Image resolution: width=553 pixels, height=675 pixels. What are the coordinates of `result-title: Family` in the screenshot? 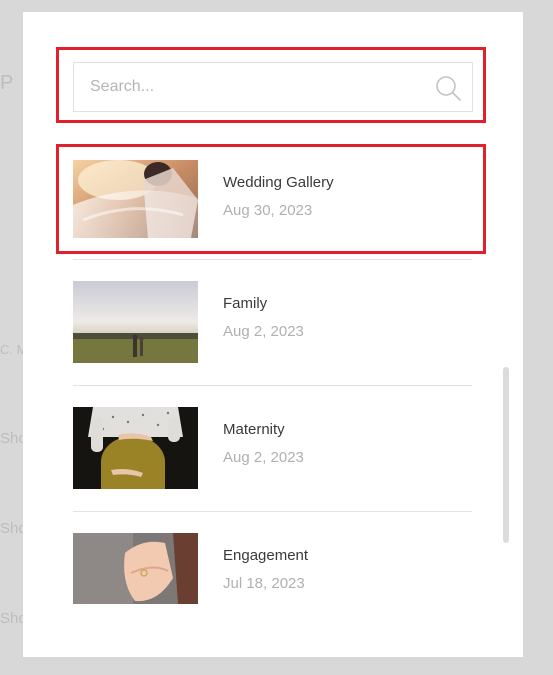 It's located at (245, 303).